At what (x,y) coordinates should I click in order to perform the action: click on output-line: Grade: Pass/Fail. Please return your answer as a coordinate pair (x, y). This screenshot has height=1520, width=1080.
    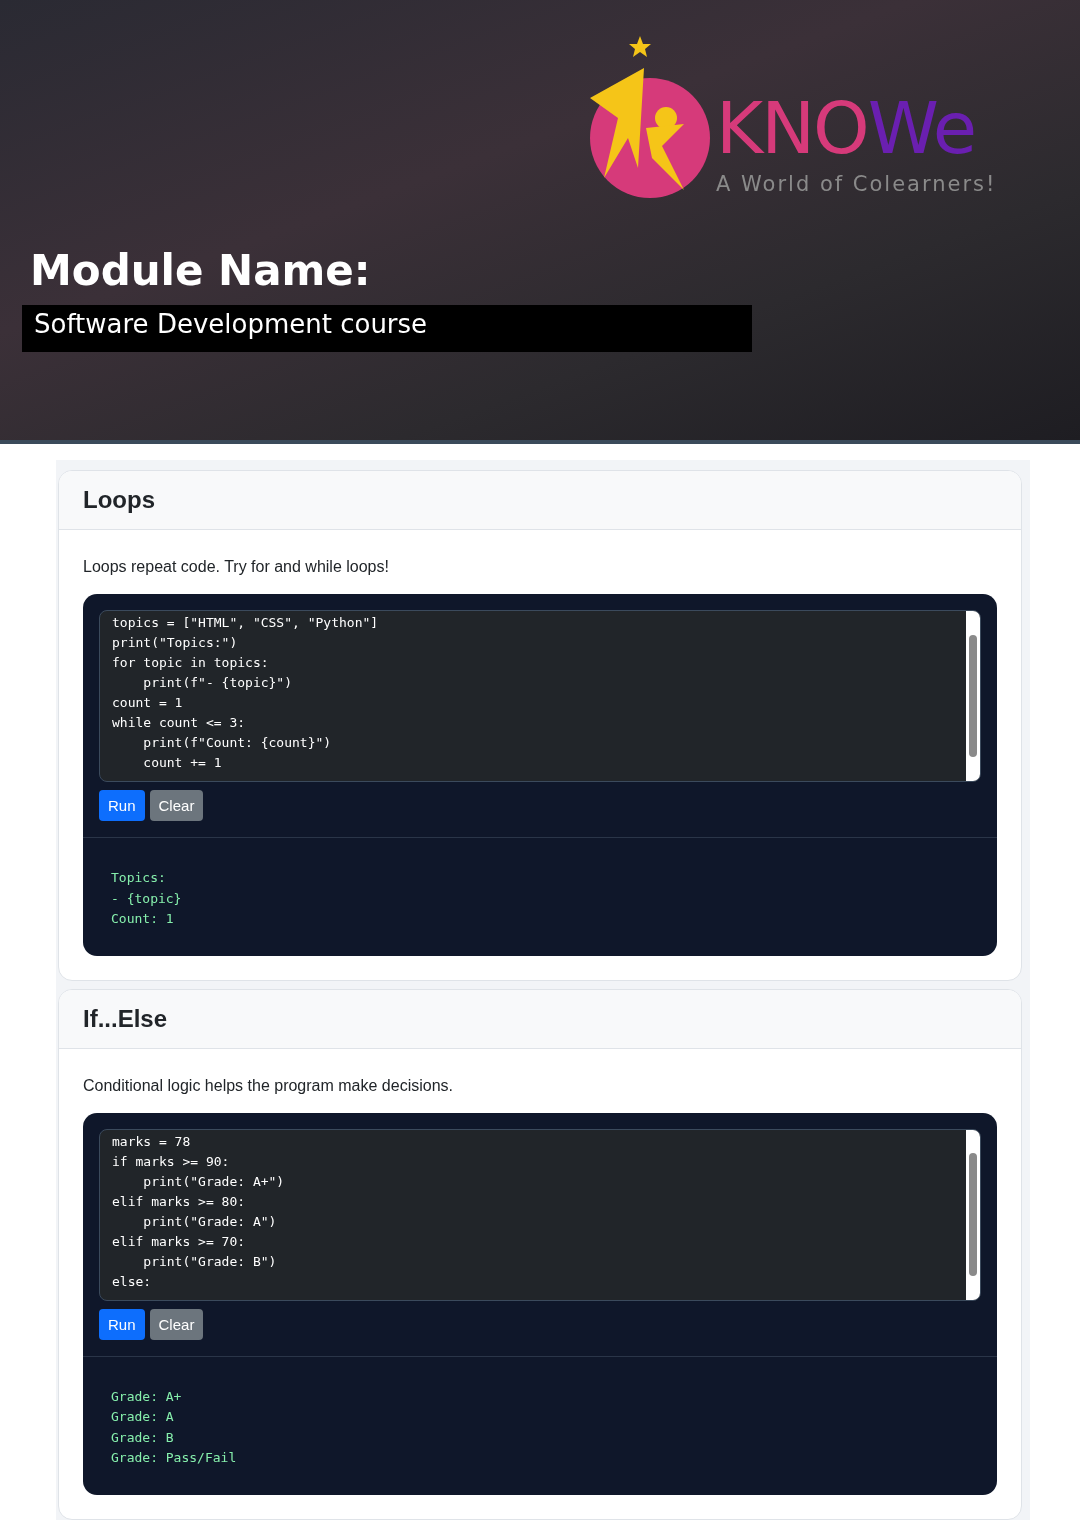
    Looking at the image, I should click on (174, 1458).